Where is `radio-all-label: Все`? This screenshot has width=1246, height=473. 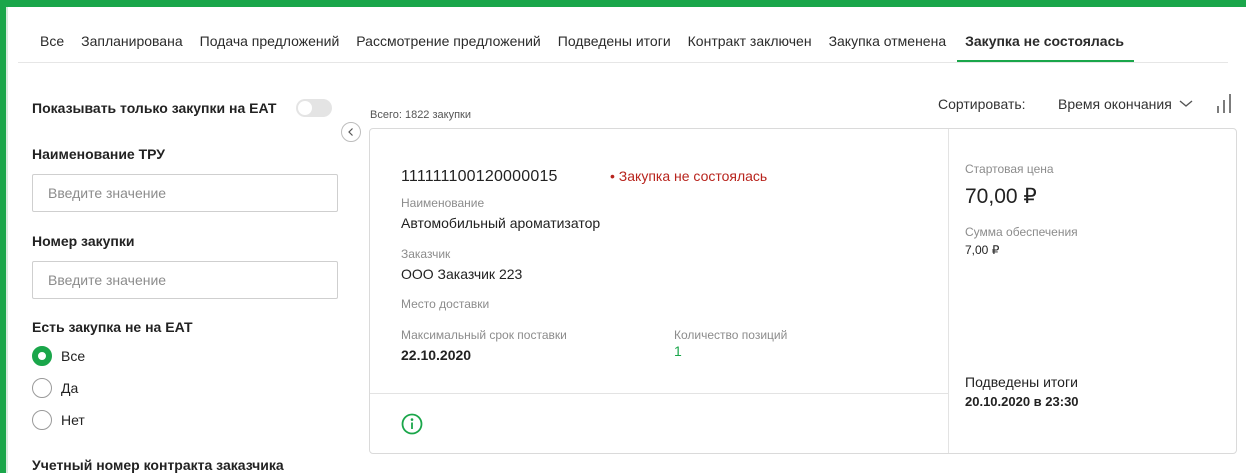
radio-all-label: Все is located at coordinates (73, 355).